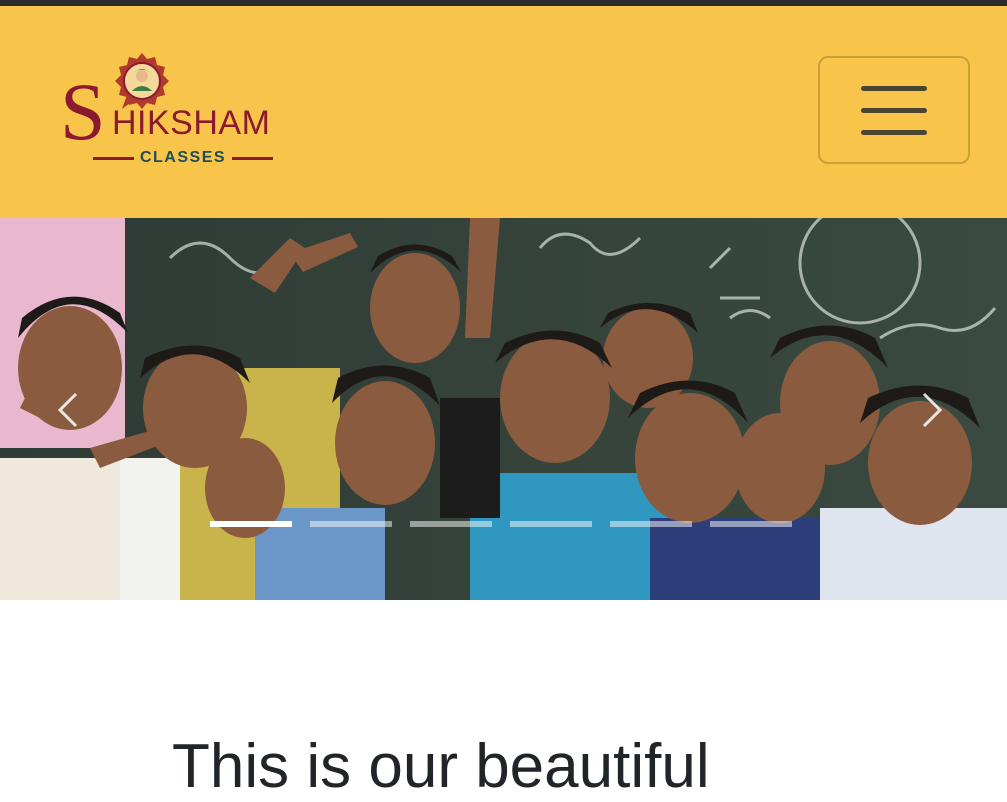 The image size is (1007, 802). What do you see at coordinates (930, 410) in the screenshot?
I see `carousel-next-icon` at bounding box center [930, 410].